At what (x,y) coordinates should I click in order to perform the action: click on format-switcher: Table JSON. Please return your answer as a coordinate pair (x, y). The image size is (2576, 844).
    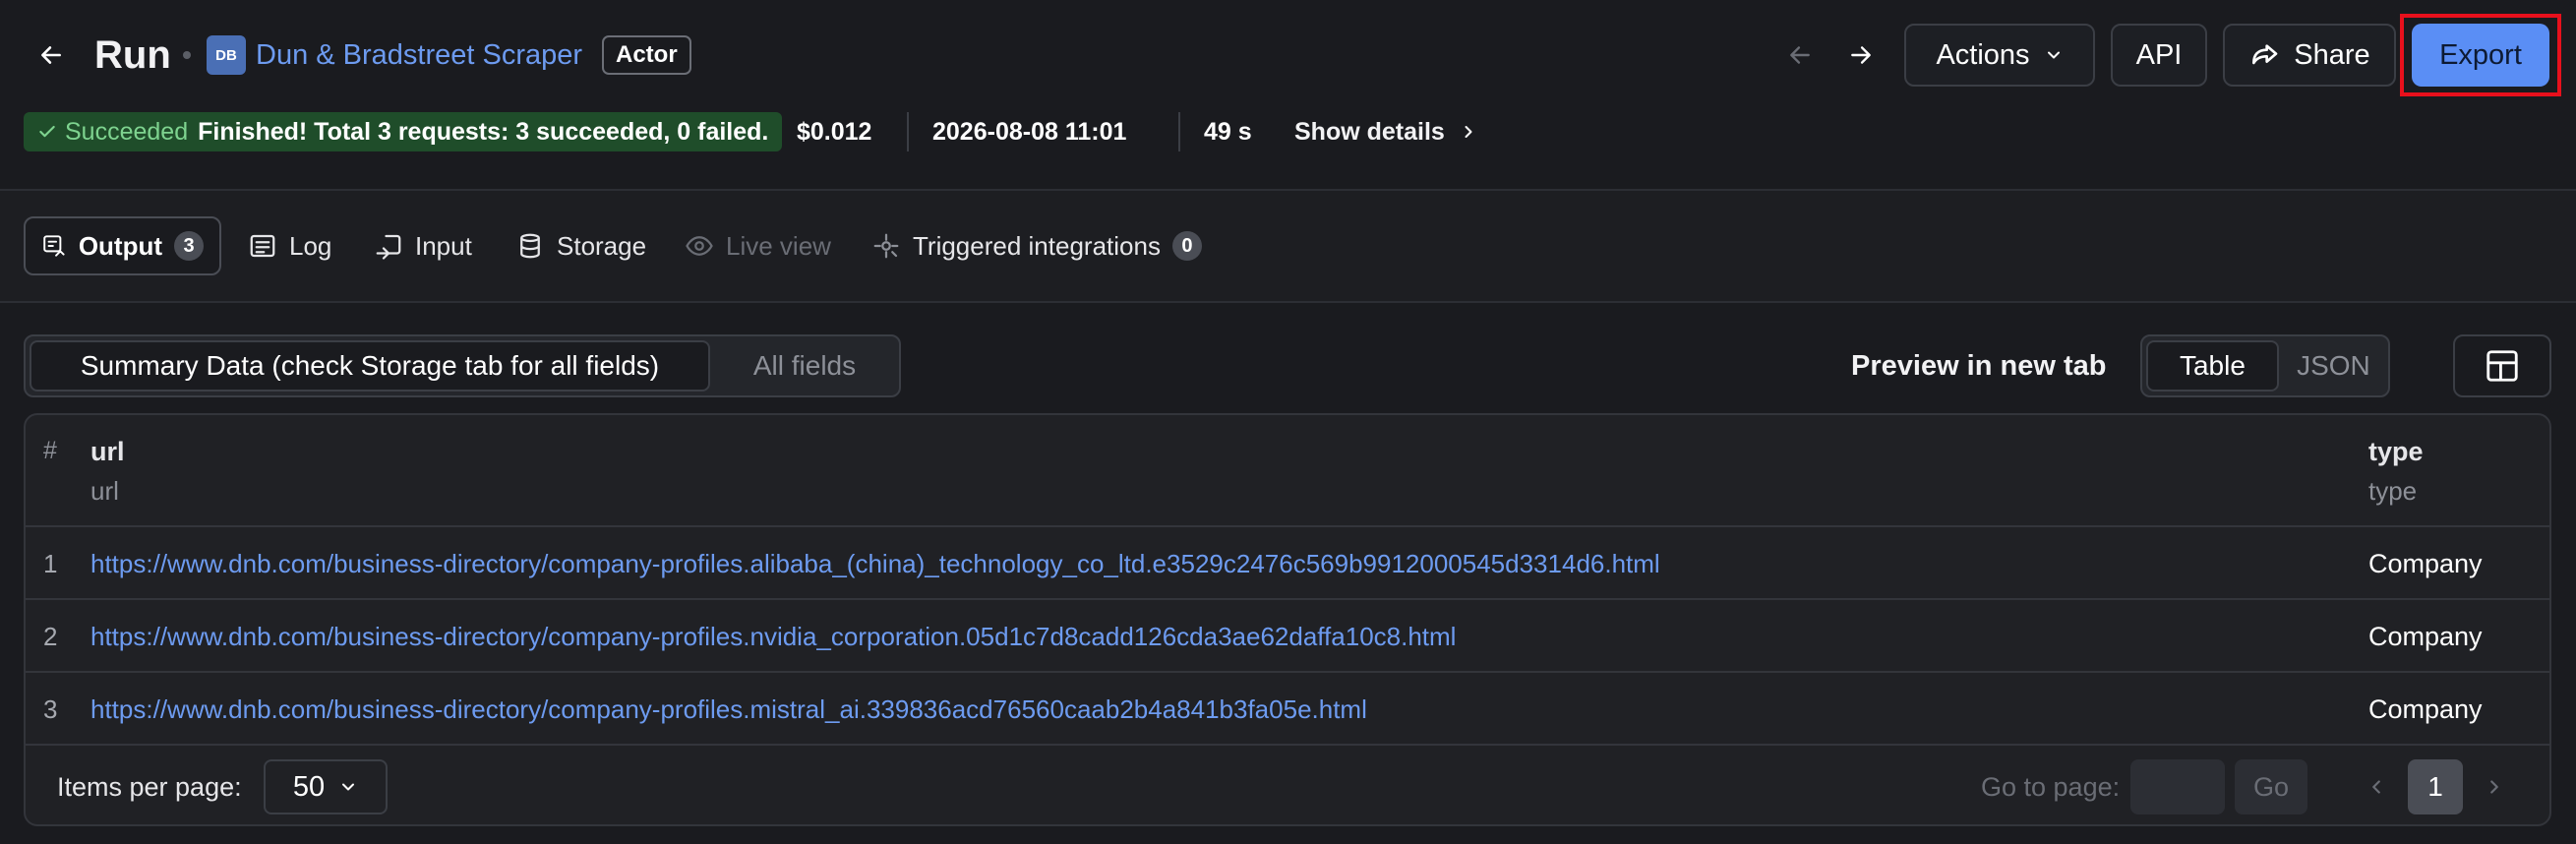
    Looking at the image, I should click on (2265, 365).